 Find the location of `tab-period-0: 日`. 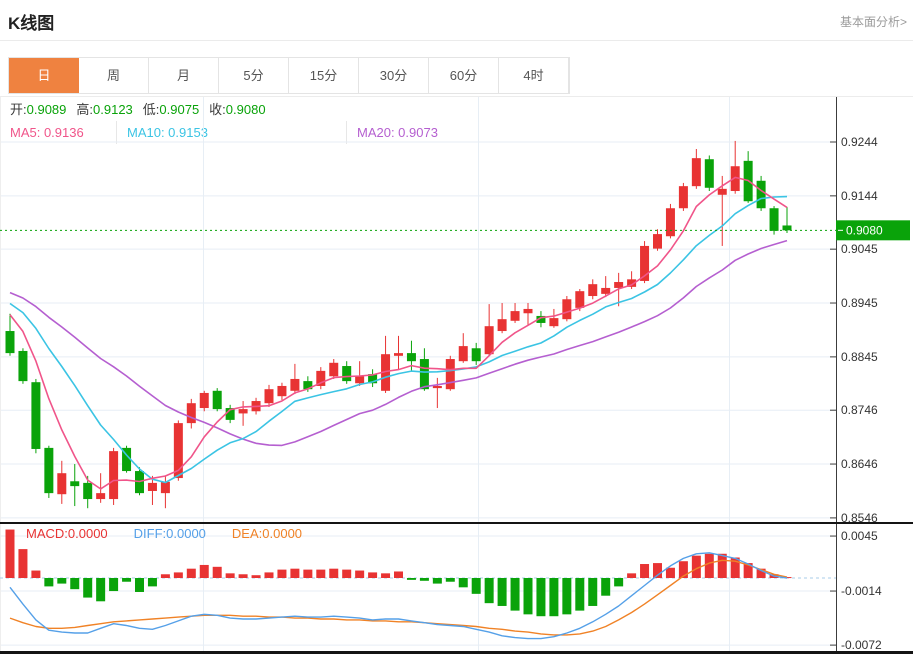

tab-period-0: 日 is located at coordinates (44, 75).